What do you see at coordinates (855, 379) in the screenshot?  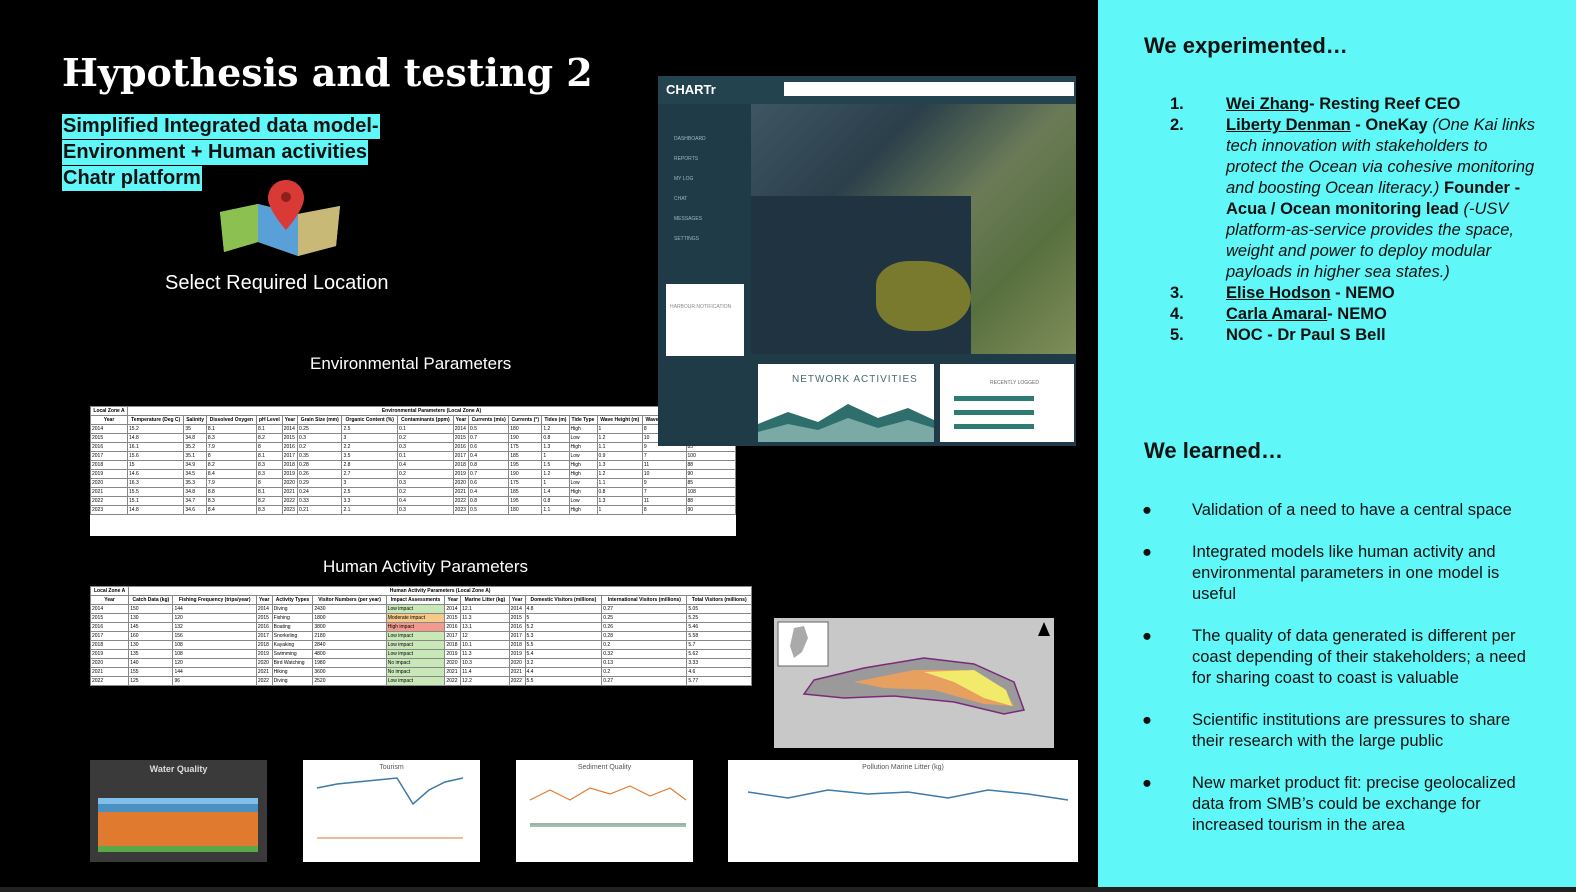 I see `network-activities-label: NETWORK ACTIVITIES` at bounding box center [855, 379].